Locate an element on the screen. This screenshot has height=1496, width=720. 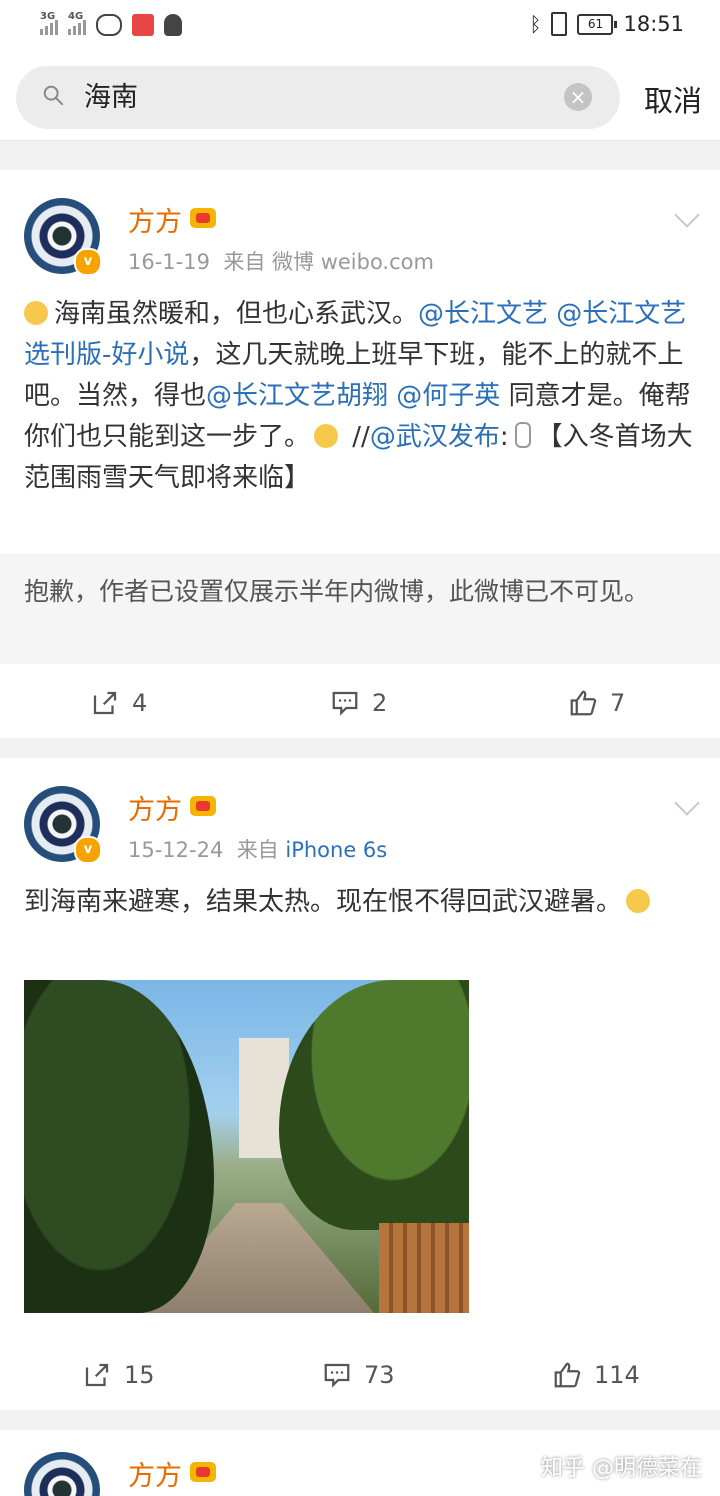
comment-button: 2 is located at coordinates (358, 703).